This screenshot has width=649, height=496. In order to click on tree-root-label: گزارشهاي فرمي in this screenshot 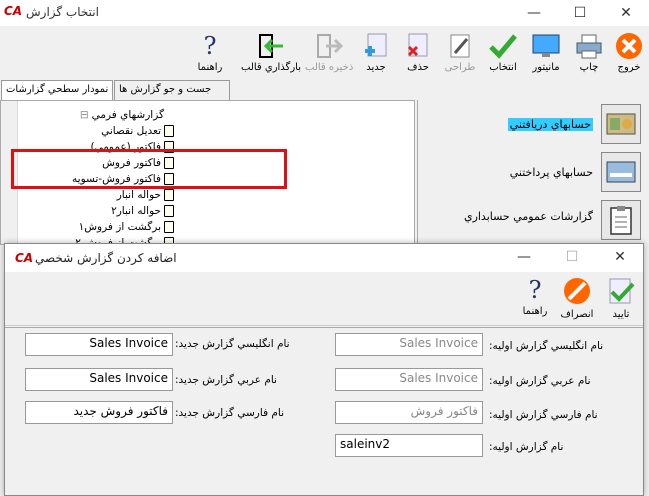, I will do `click(127, 115)`.